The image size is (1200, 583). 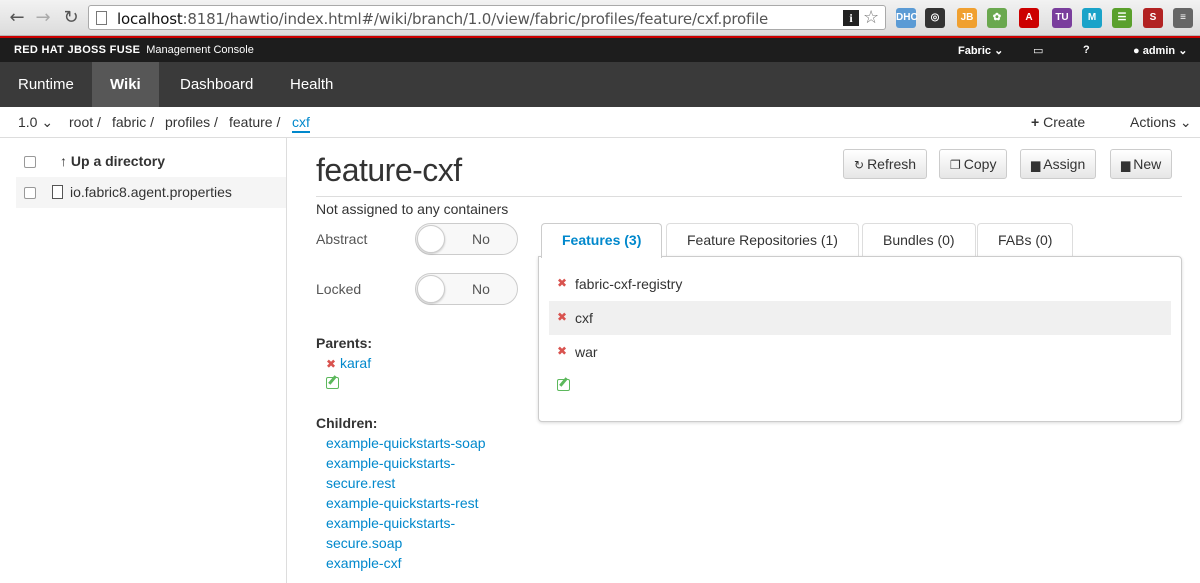 What do you see at coordinates (311, 84) in the screenshot?
I see `nav-tab-health: Health` at bounding box center [311, 84].